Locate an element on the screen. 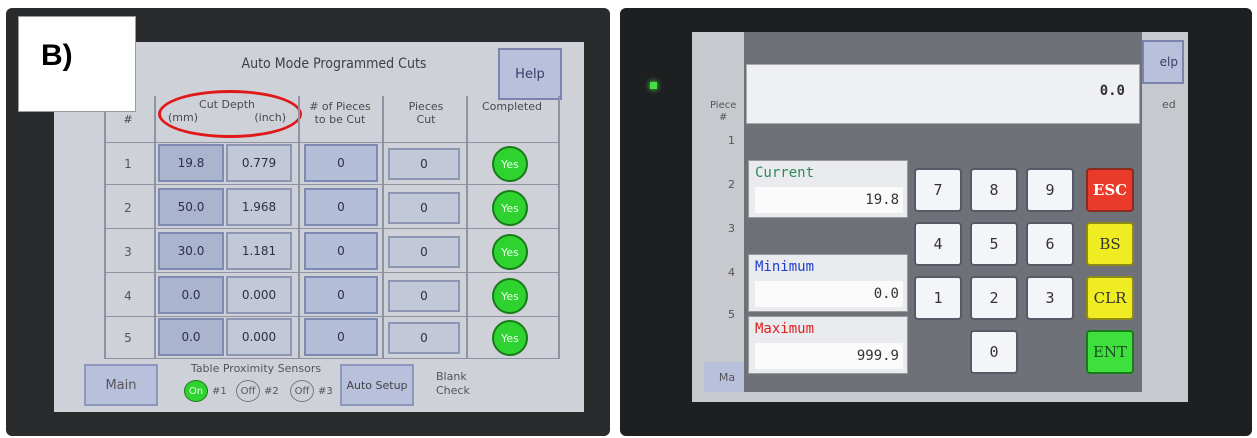 Image resolution: width=1257 pixels, height=438 pixels. blank-check-button: Blank Check is located at coordinates (453, 384).